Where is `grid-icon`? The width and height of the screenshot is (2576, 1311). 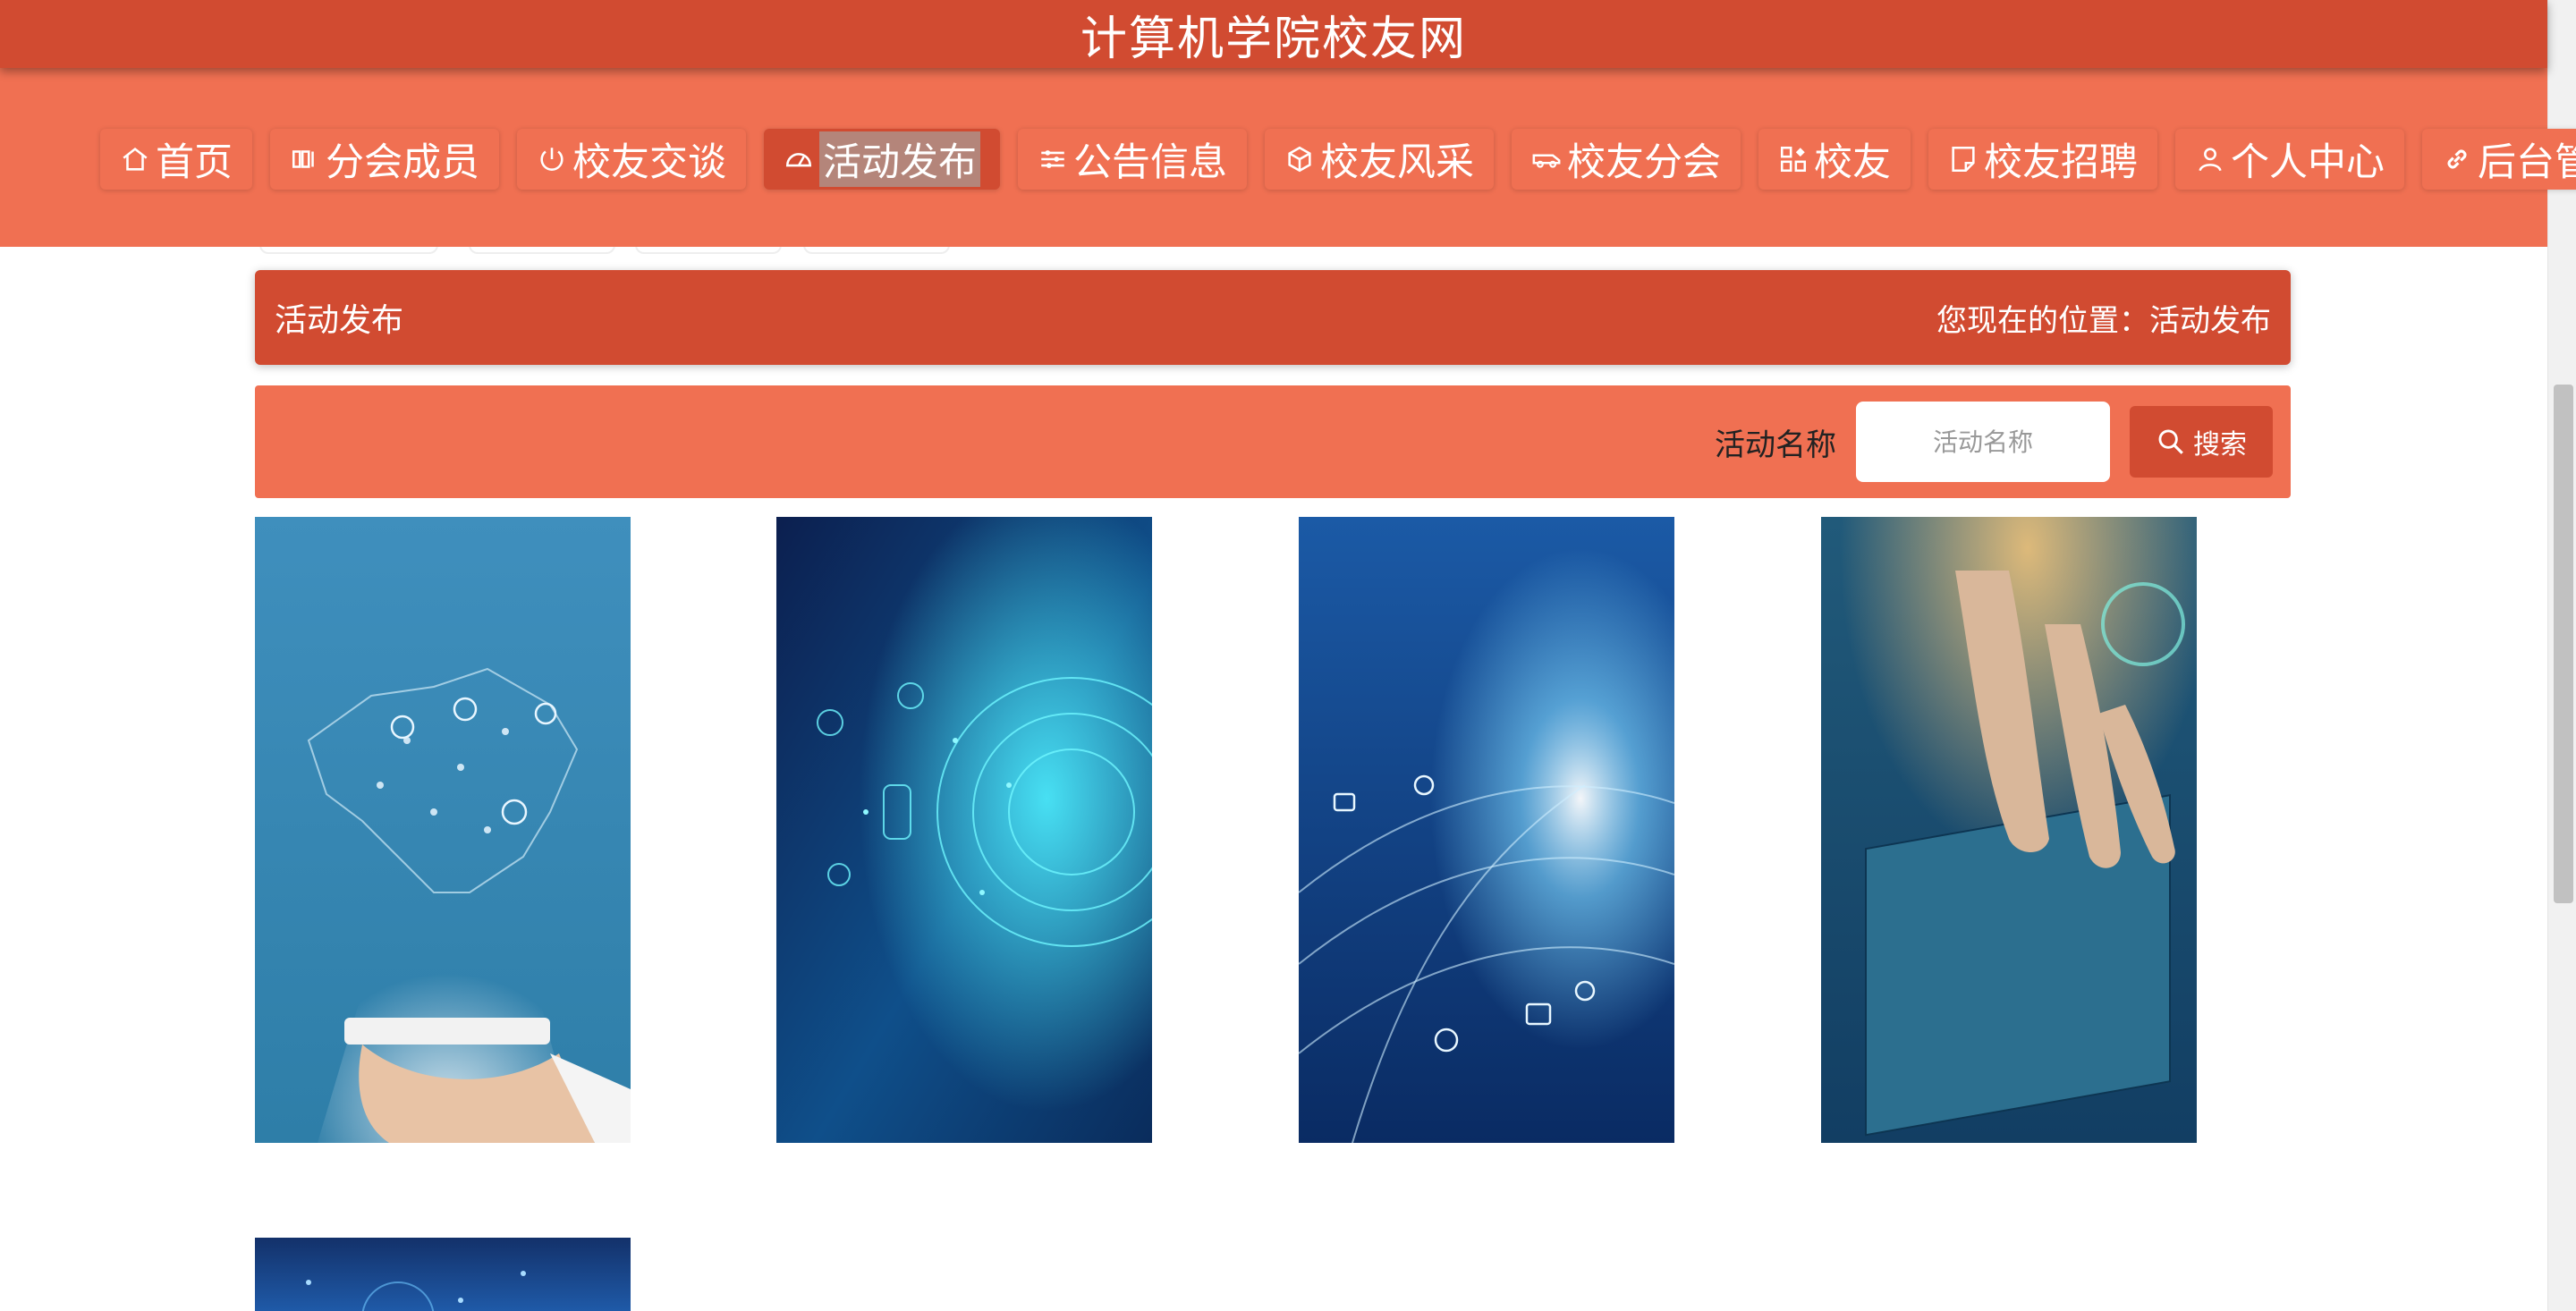
grid-icon is located at coordinates (1793, 159).